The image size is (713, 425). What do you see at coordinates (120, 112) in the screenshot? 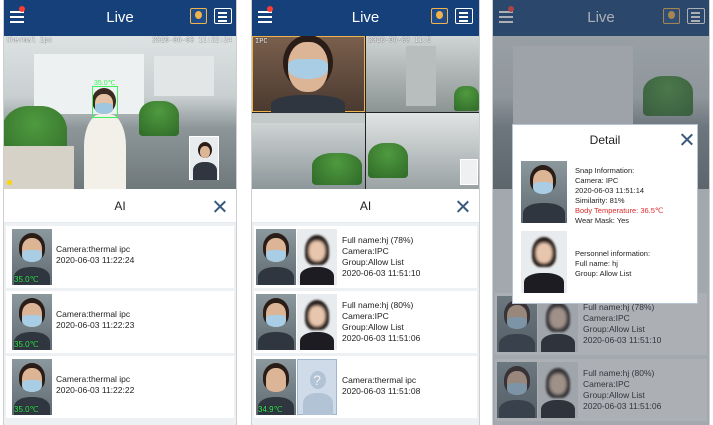
I see `live-video: 35.0℃ thermal ipc 2020-06-03 11:22:24` at bounding box center [120, 112].